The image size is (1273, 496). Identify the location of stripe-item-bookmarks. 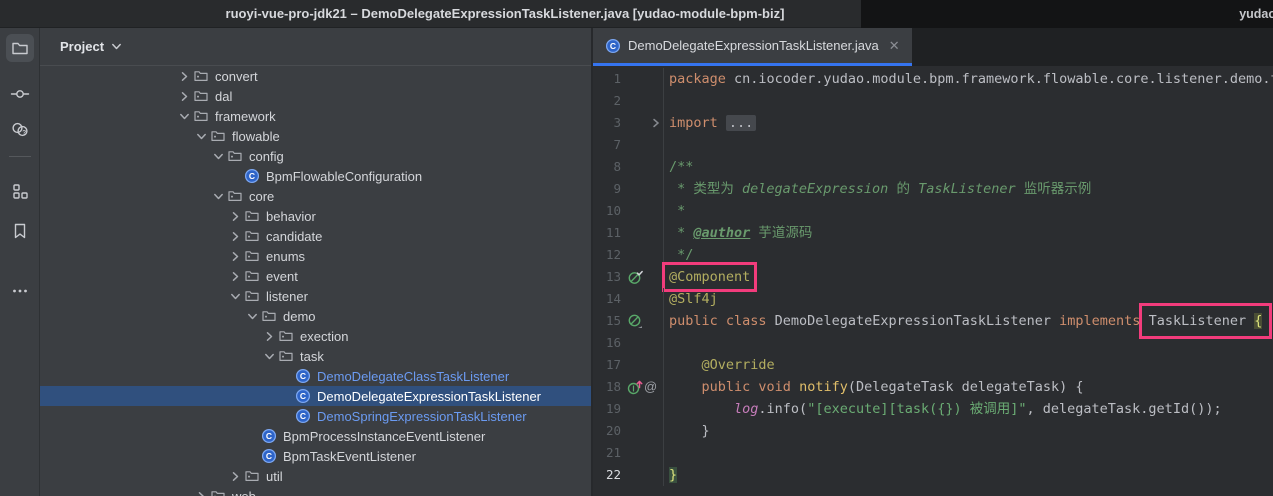
(20, 231).